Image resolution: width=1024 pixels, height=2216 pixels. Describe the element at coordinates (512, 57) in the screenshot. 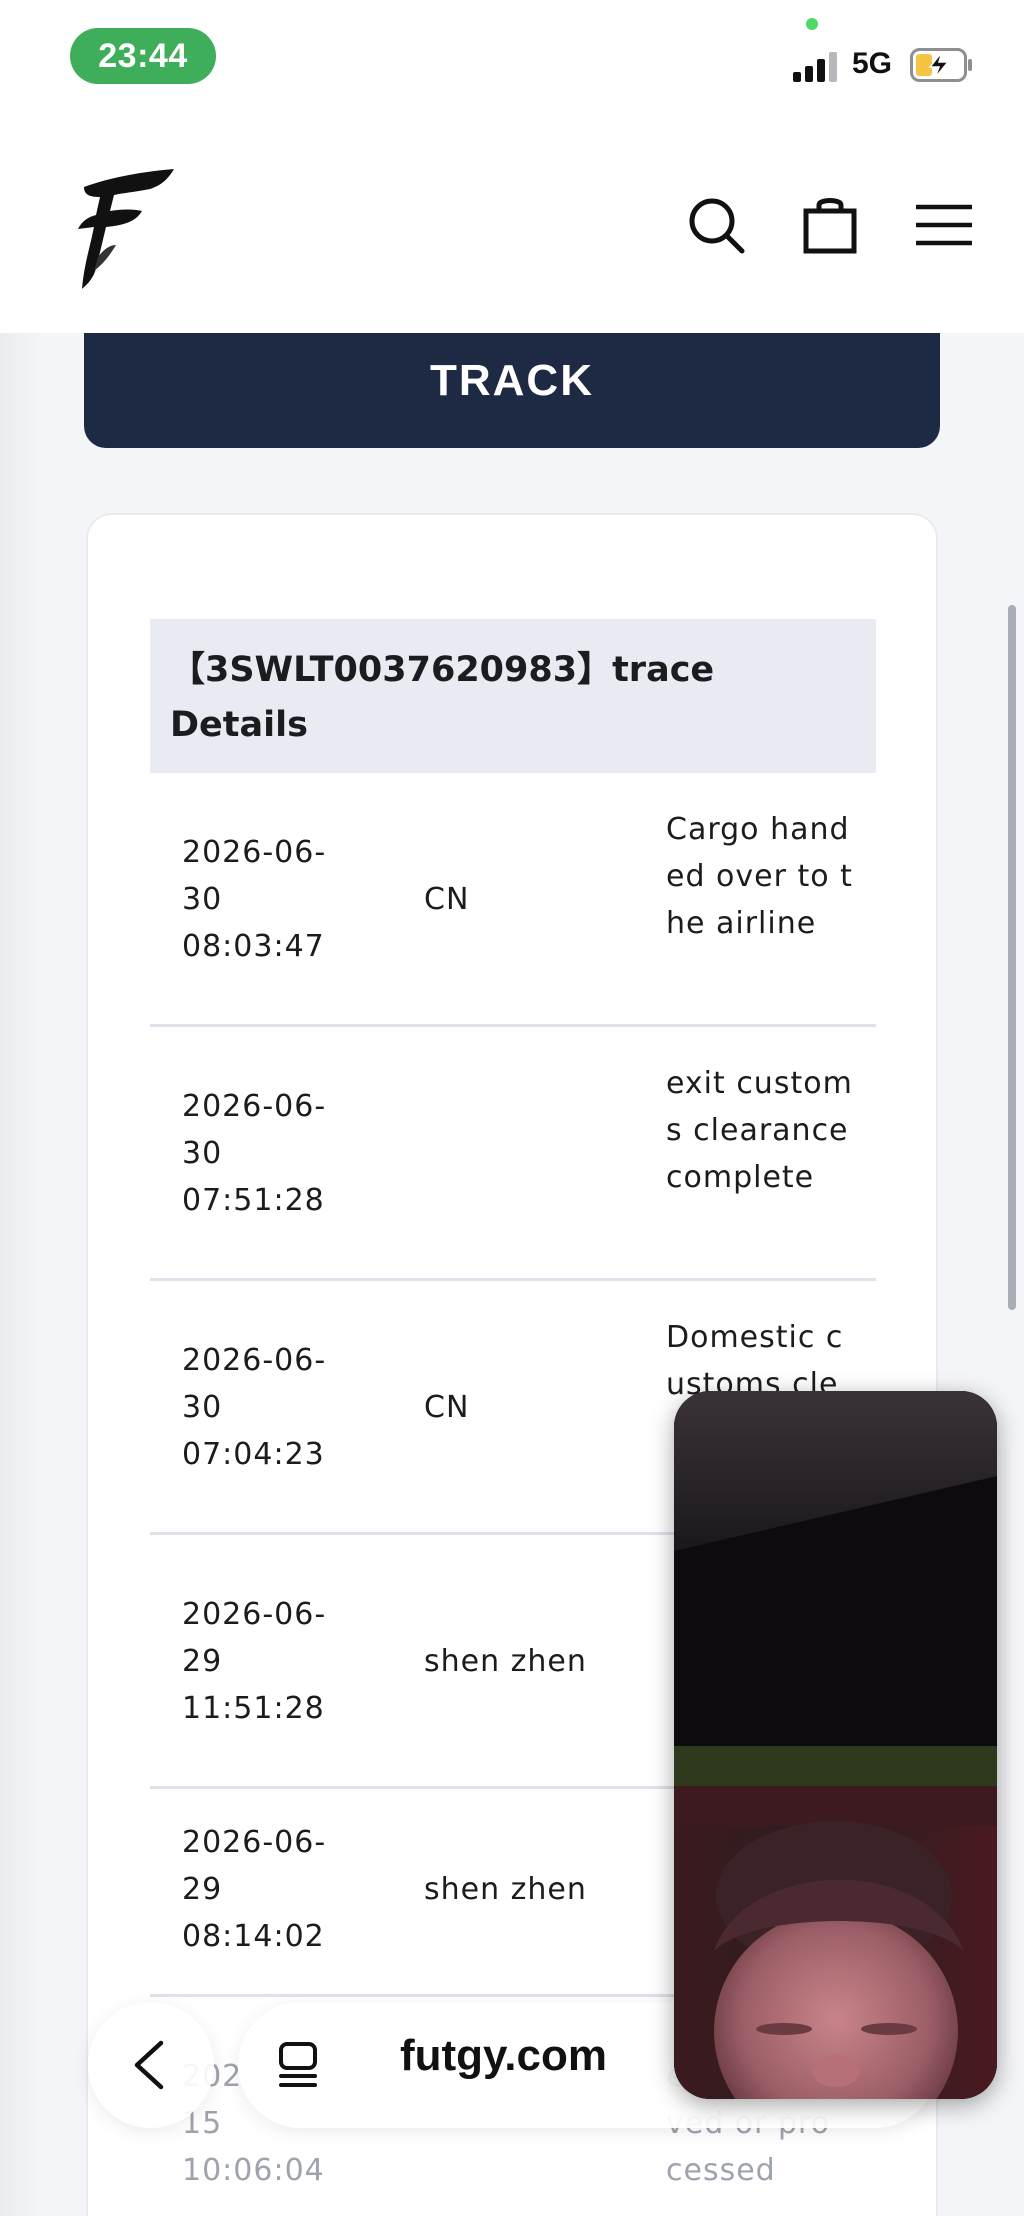

I see `status-bar: 23:44 5G` at that location.